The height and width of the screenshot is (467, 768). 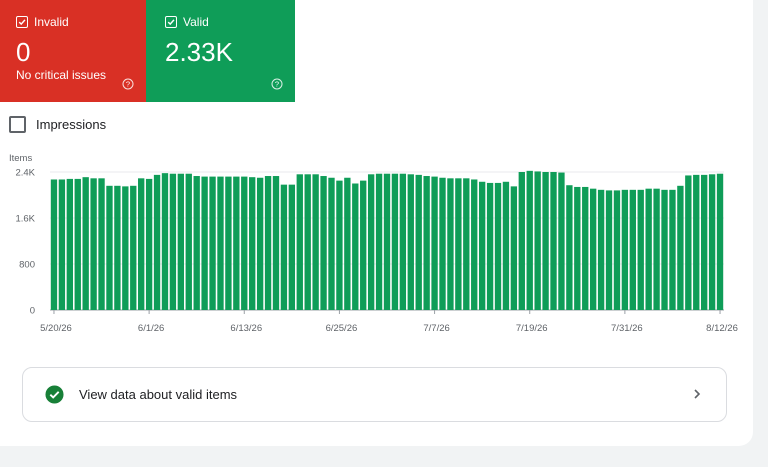 I want to click on invalid-tile-header: Invalid, so click(x=42, y=22).